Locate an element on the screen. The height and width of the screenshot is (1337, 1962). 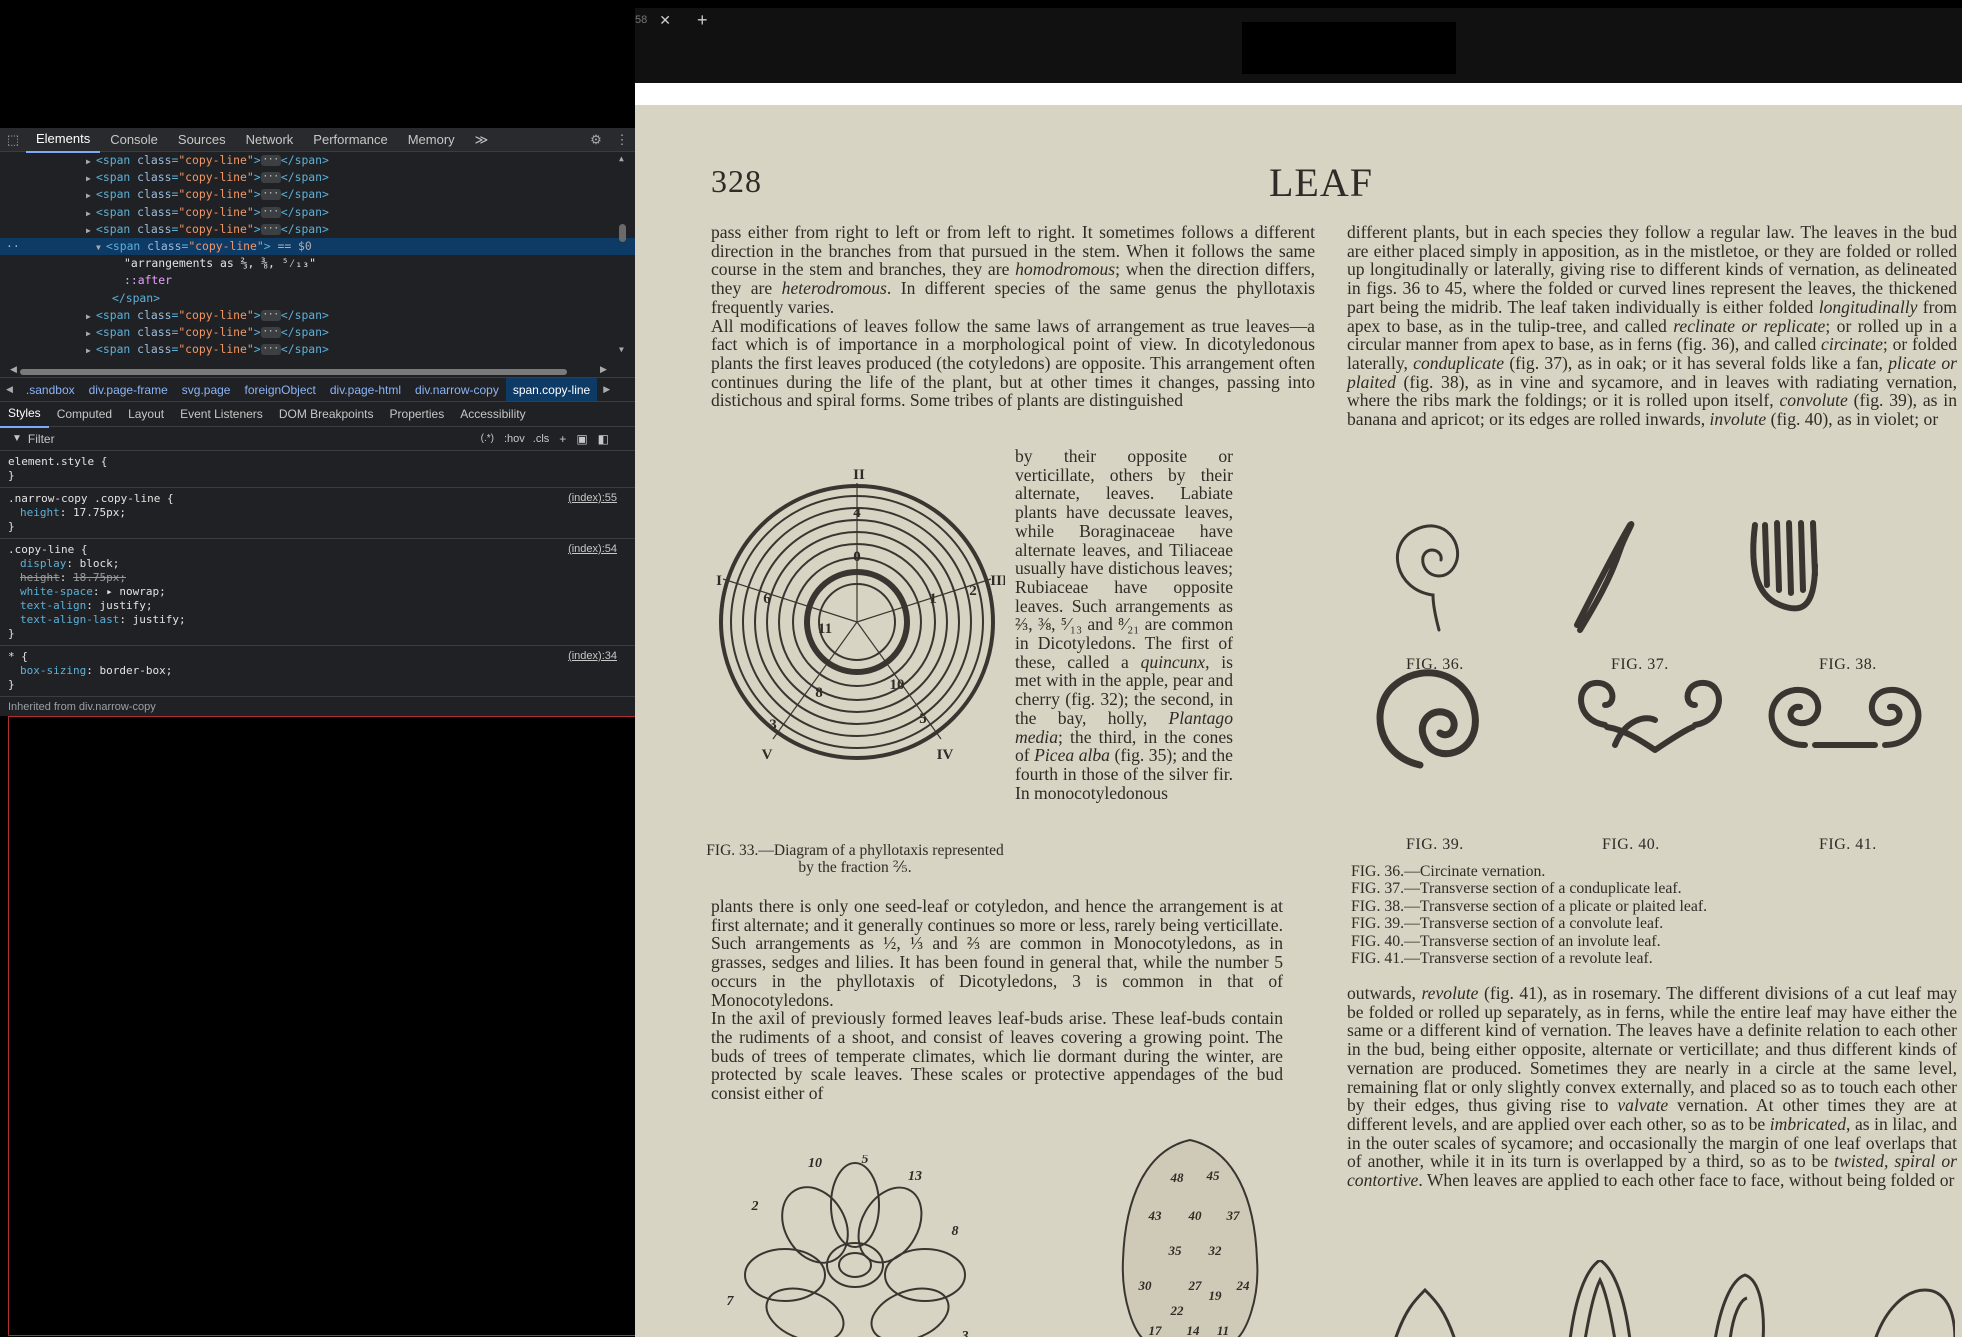
paint-toggle-icon: ▣ is located at coordinates (581, 439).